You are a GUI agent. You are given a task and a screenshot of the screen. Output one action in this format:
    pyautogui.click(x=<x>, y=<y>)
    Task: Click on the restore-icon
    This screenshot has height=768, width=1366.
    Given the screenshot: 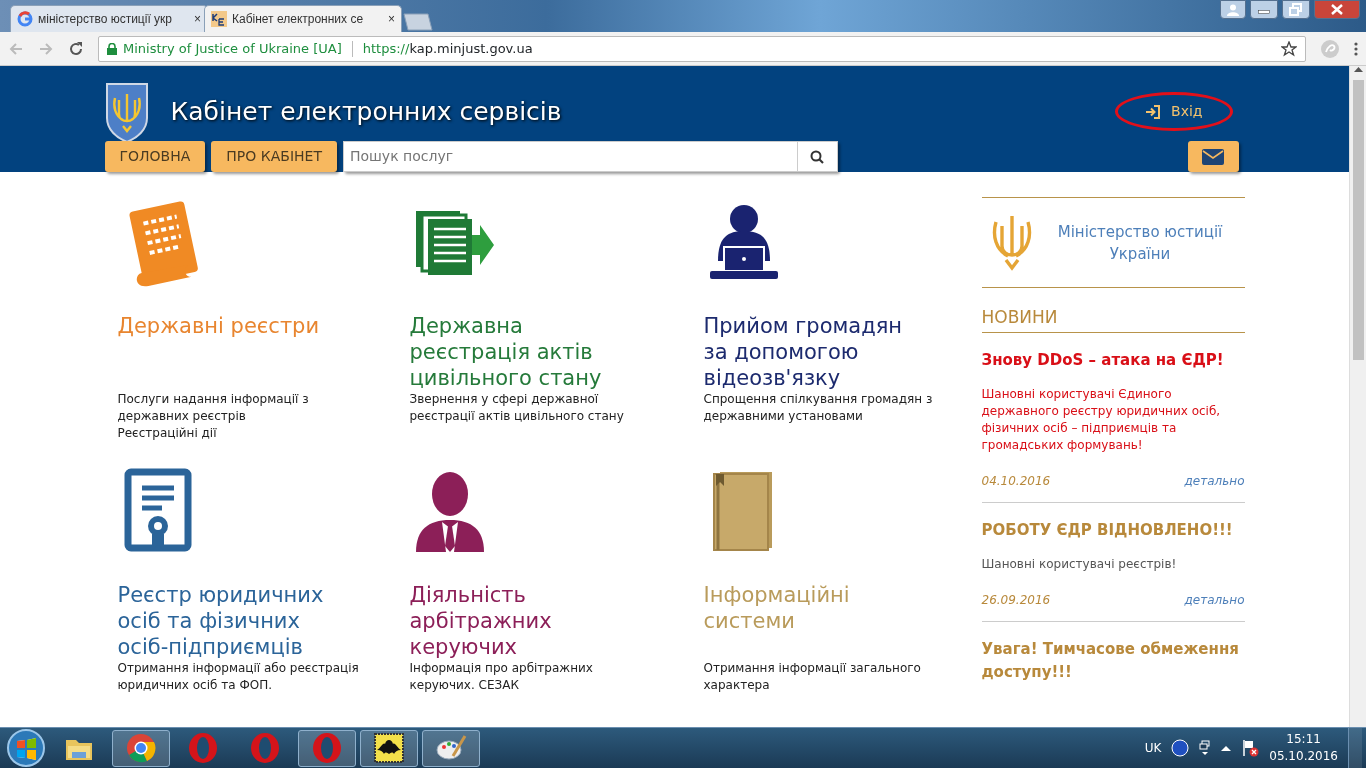 What is the action you would take?
    pyautogui.click(x=1296, y=9)
    